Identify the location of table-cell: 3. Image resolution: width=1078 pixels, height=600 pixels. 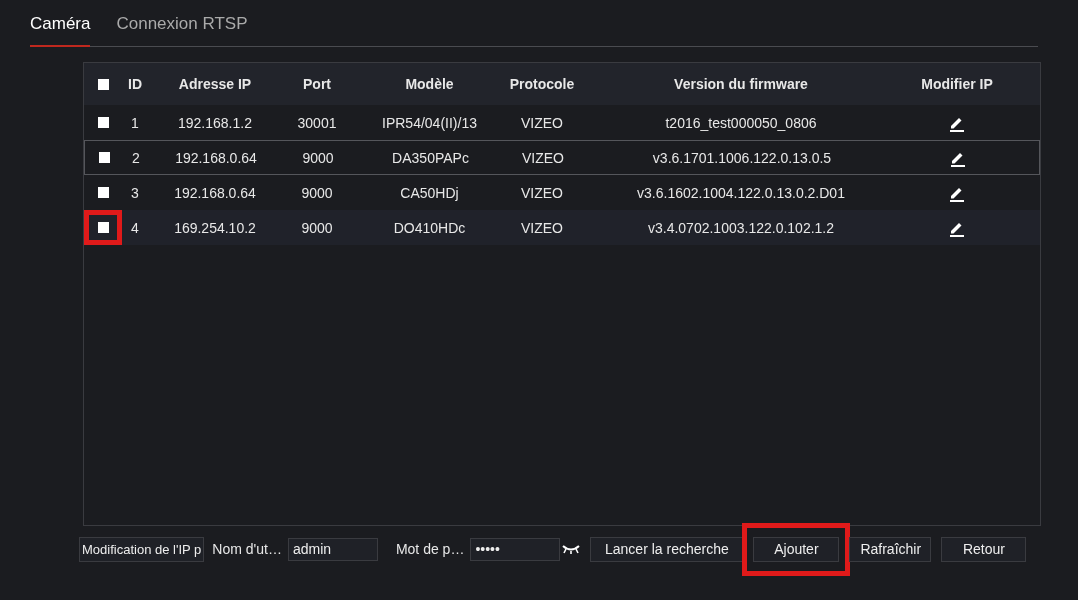
(135, 192).